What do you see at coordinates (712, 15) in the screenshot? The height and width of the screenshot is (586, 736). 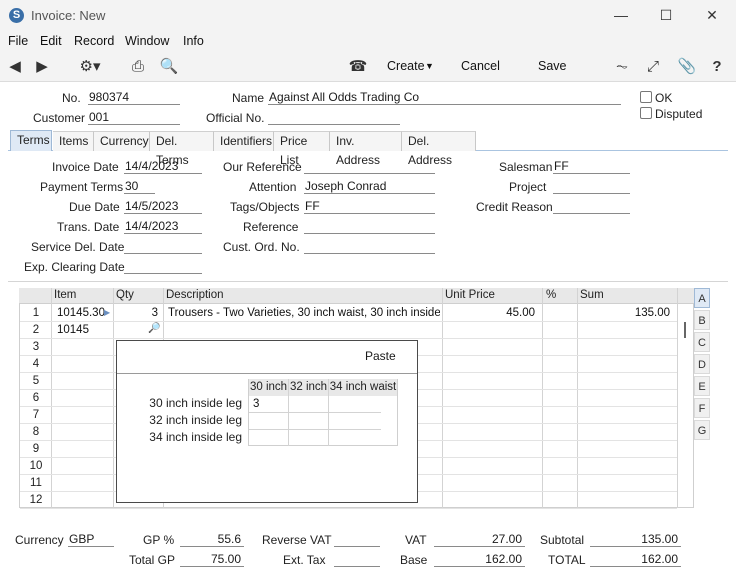 I see `close-icon: ✕` at bounding box center [712, 15].